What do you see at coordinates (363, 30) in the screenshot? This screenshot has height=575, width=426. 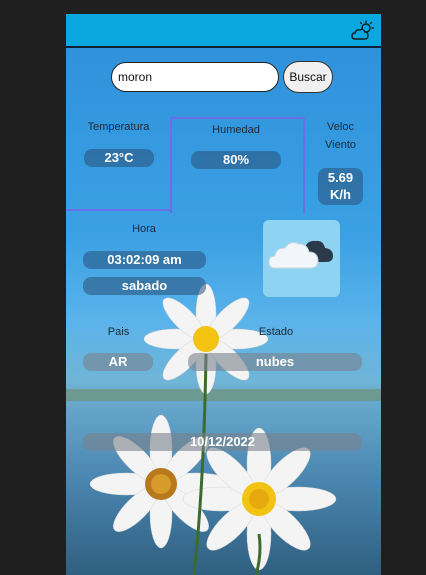 I see `partly-cloudy-icon` at bounding box center [363, 30].